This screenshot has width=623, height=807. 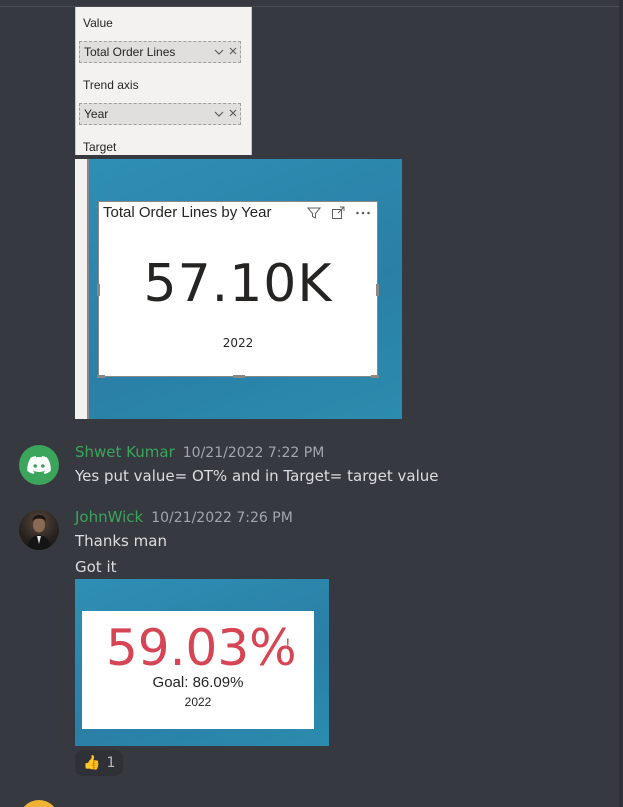 I want to click on reaction-count: 1, so click(x=111, y=763).